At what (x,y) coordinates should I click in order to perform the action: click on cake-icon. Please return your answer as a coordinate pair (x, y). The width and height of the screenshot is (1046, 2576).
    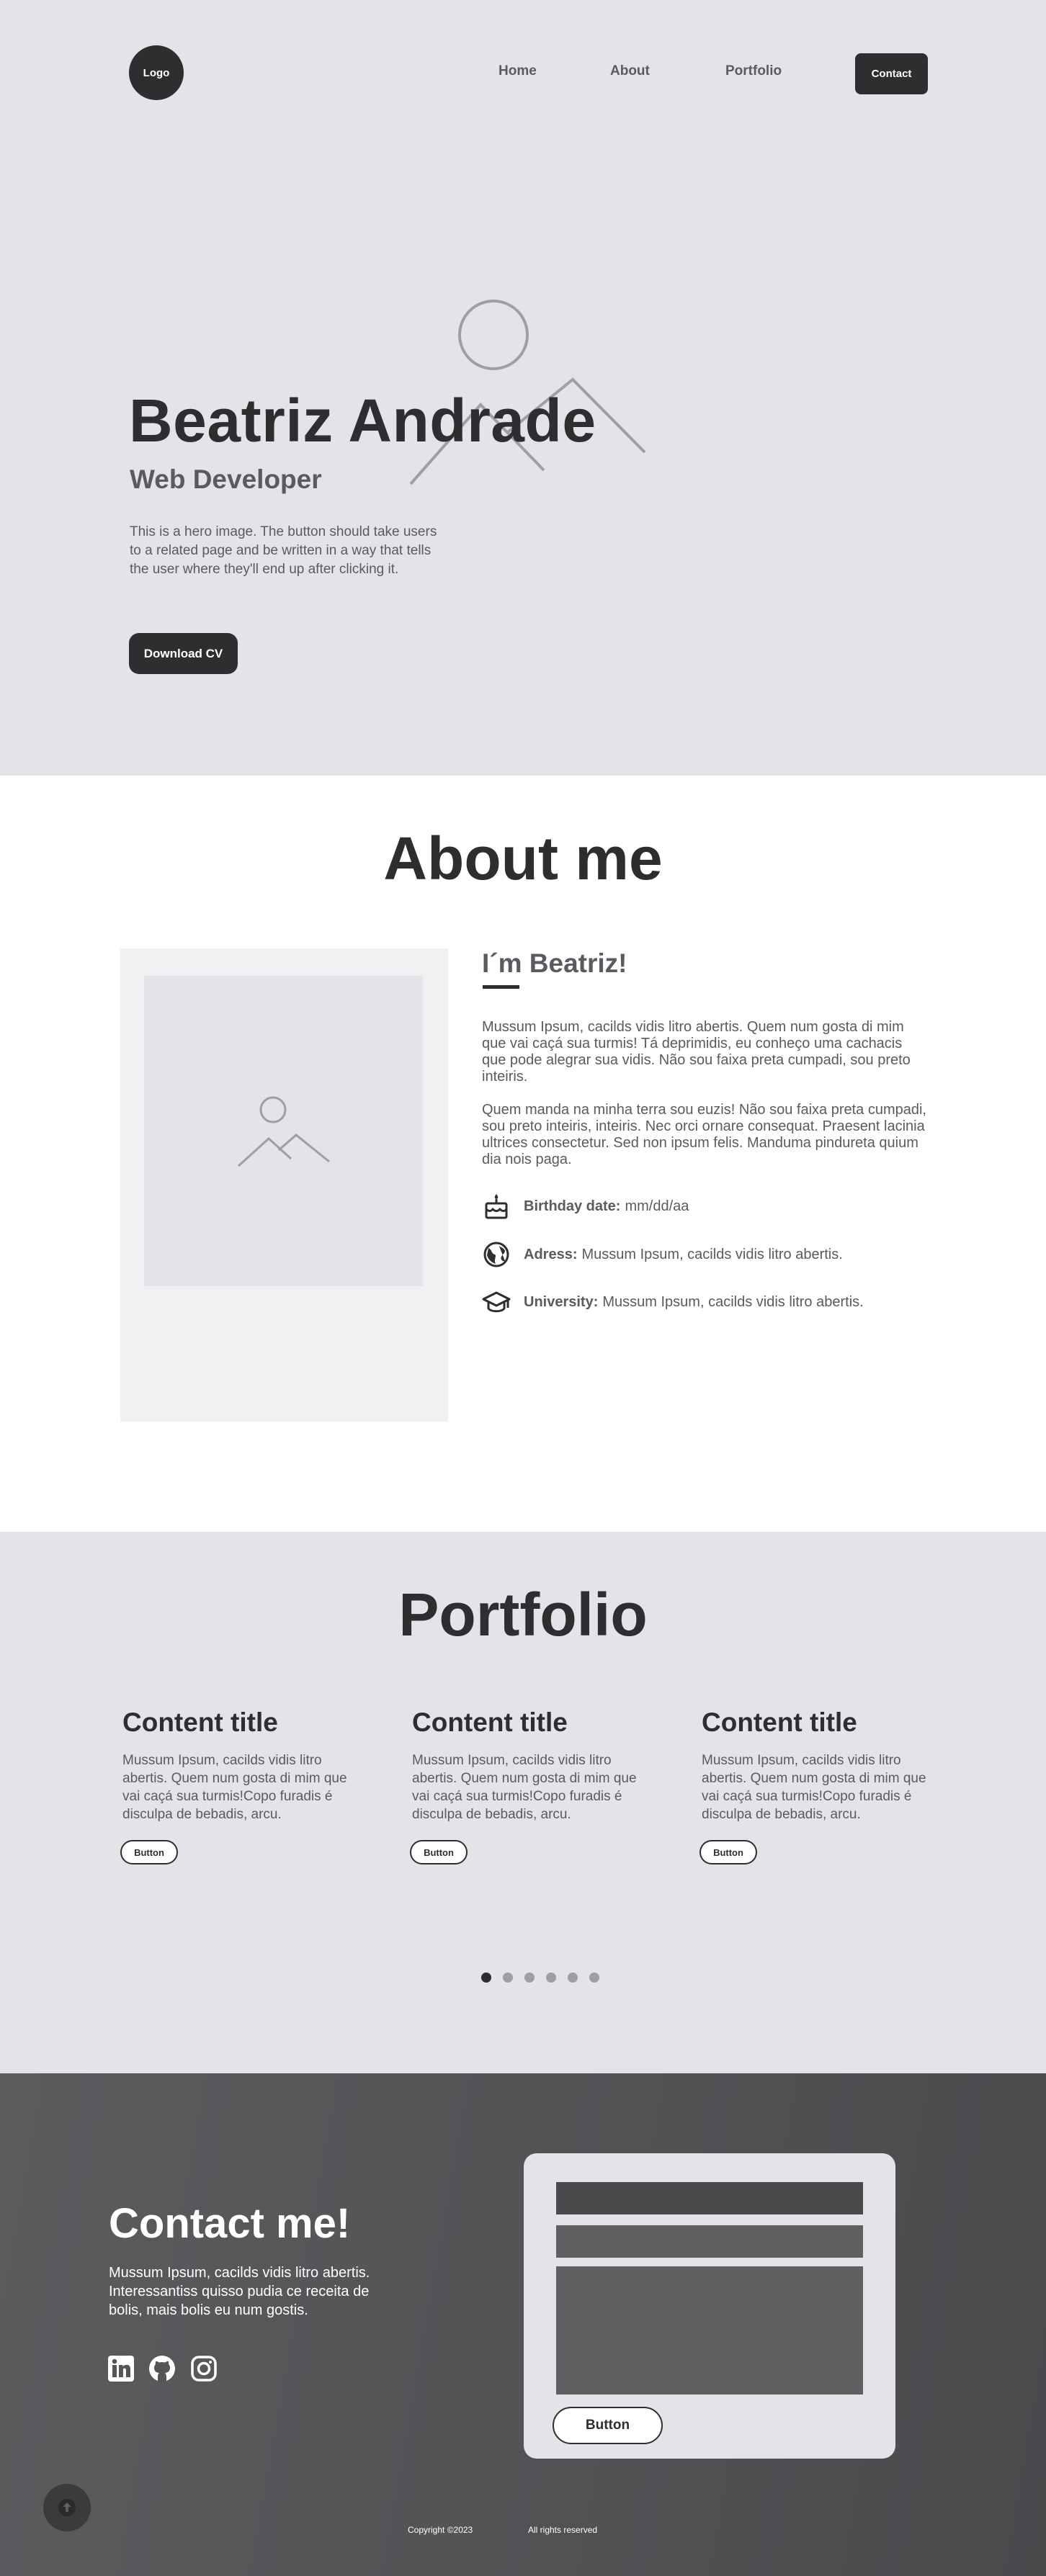
    Looking at the image, I should click on (496, 1206).